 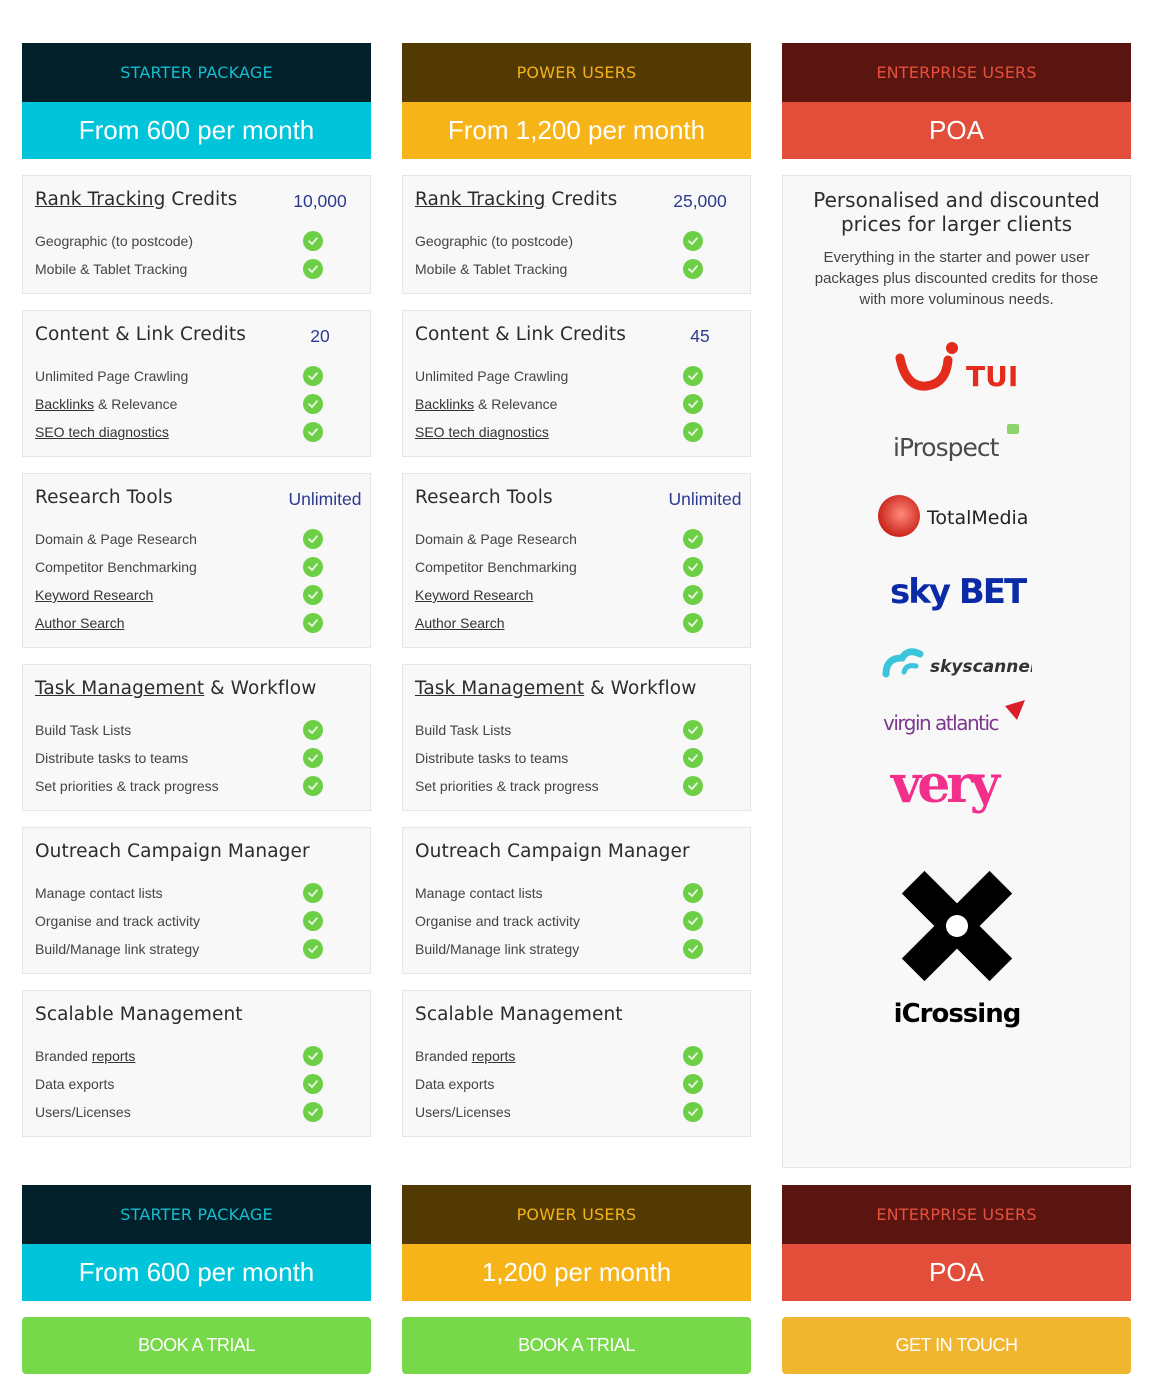 I want to click on svg-text: iProspect, so click(x=946, y=447).